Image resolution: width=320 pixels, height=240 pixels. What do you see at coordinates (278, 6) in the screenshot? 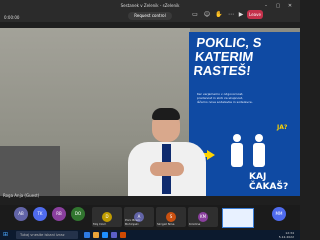
I see `maximize-icon: ▢` at bounding box center [278, 6].